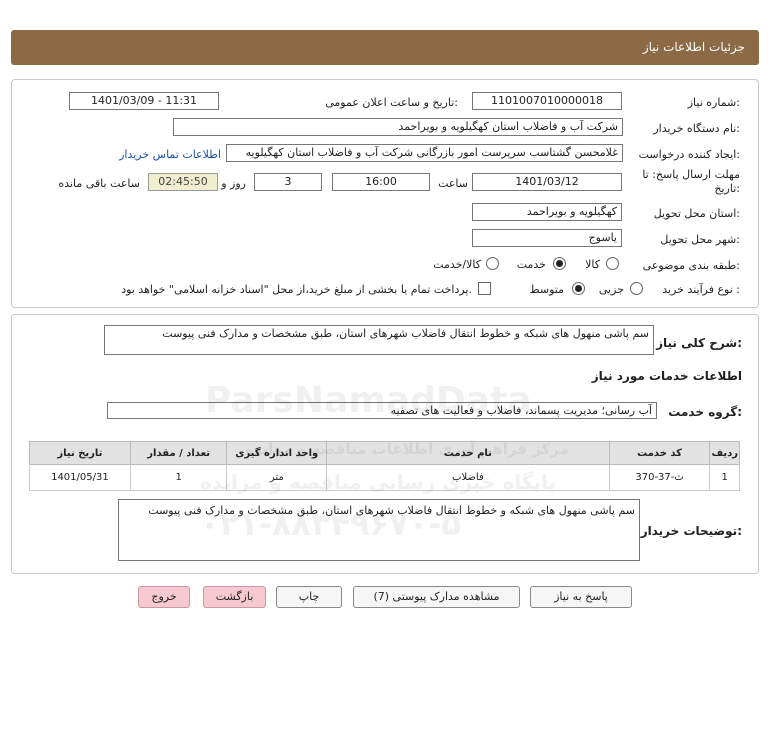 The image size is (770, 745). I want to click on category-option-service: خدمت, so click(531, 264).